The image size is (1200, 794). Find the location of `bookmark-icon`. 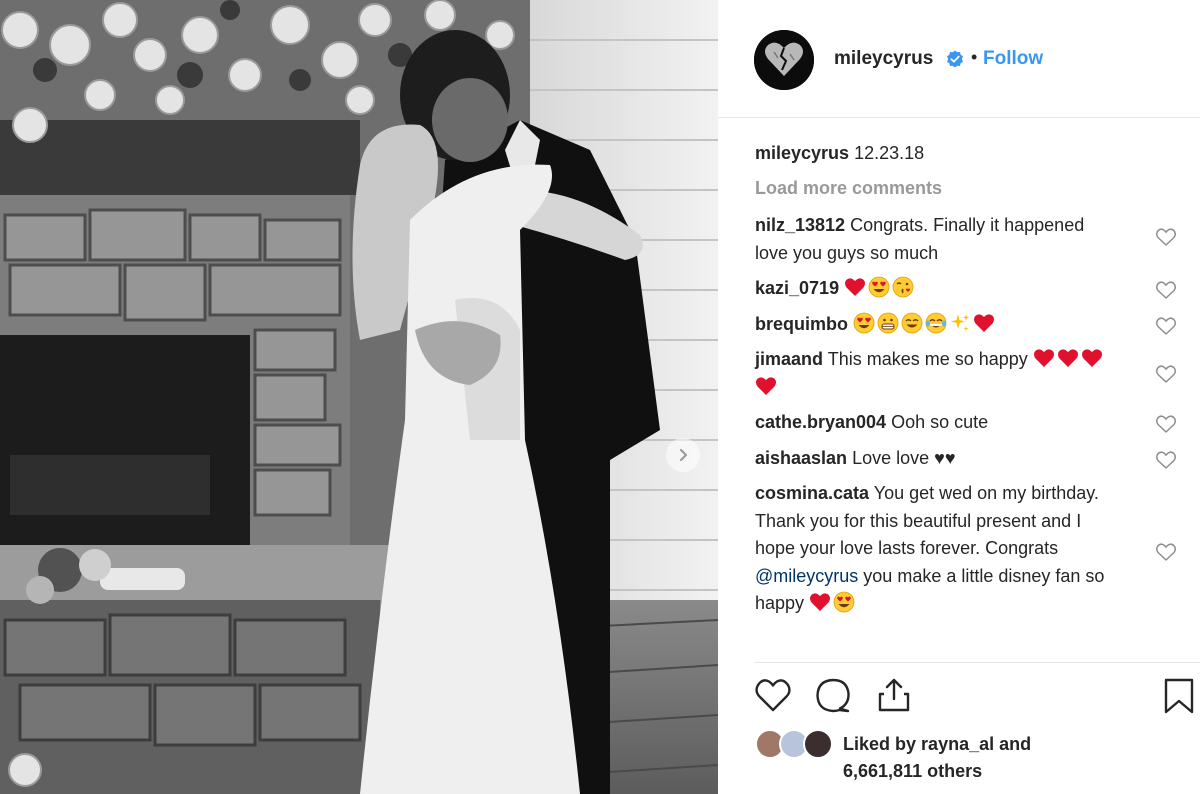

bookmark-icon is located at coordinates (1179, 696).